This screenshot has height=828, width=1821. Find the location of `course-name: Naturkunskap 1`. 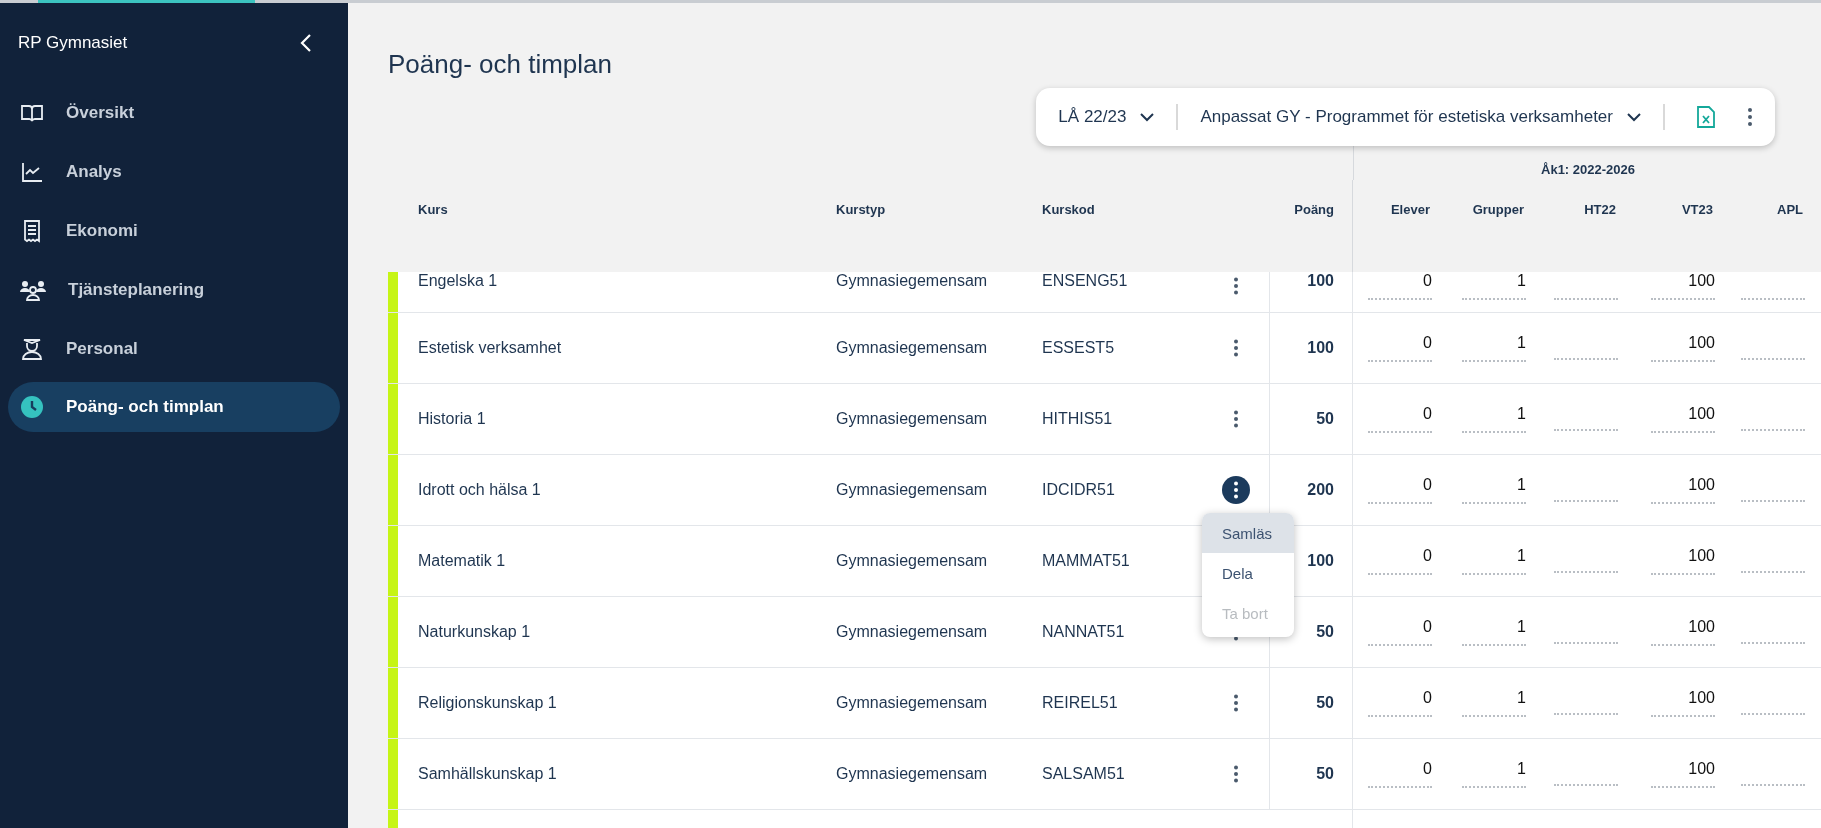

course-name: Naturkunskap 1 is located at coordinates (474, 631).